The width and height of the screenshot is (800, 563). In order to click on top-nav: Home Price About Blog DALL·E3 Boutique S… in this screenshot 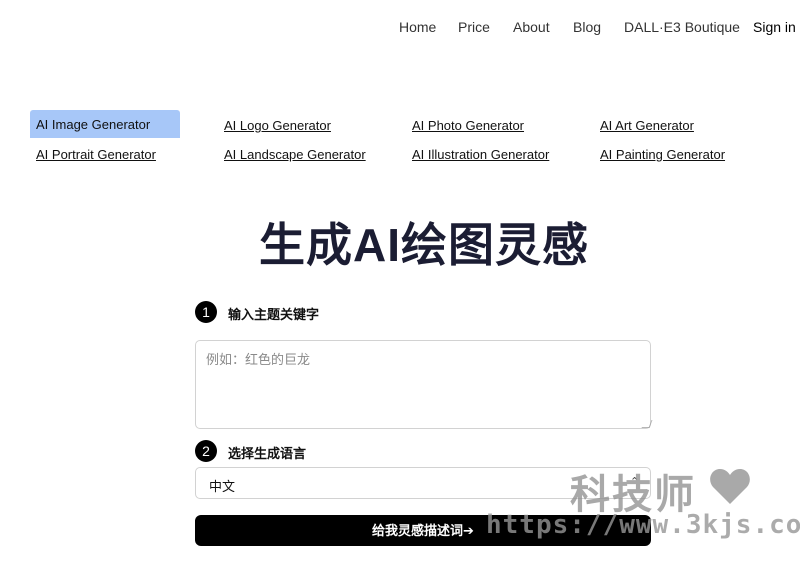, I will do `click(400, 28)`.